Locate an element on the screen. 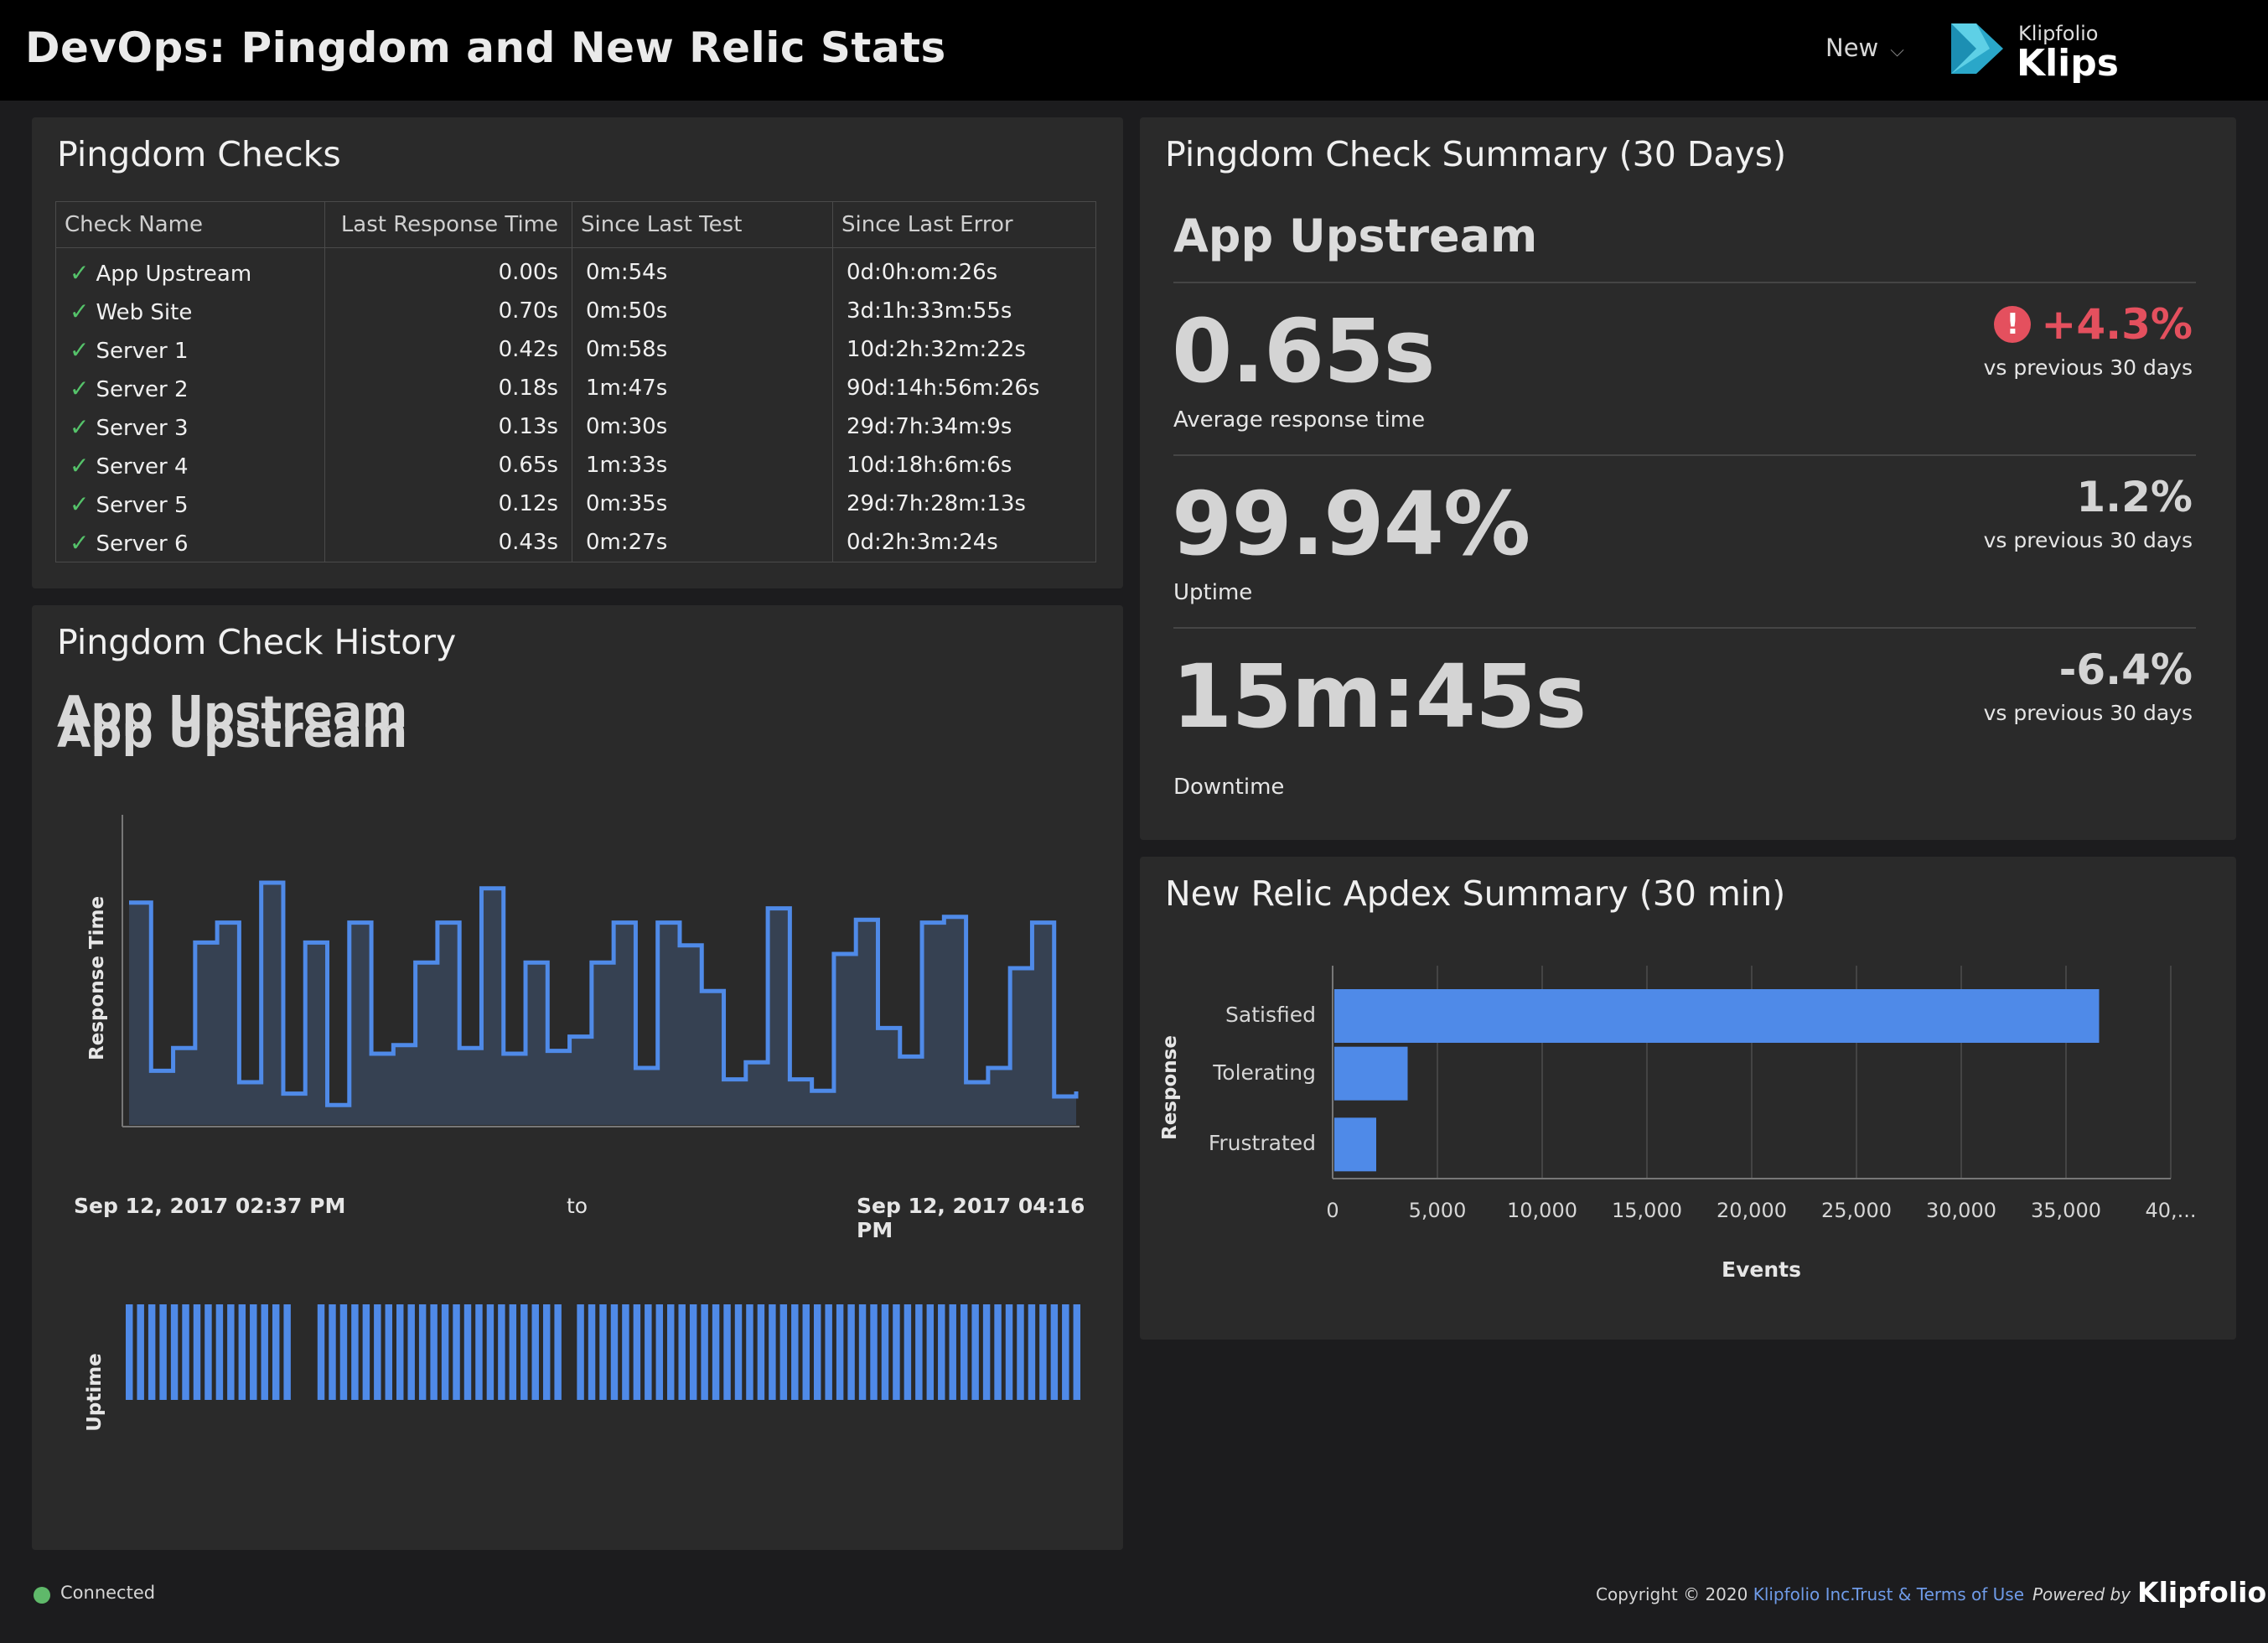  avg-response-delta: ! +4.3% is located at coordinates (2093, 324).